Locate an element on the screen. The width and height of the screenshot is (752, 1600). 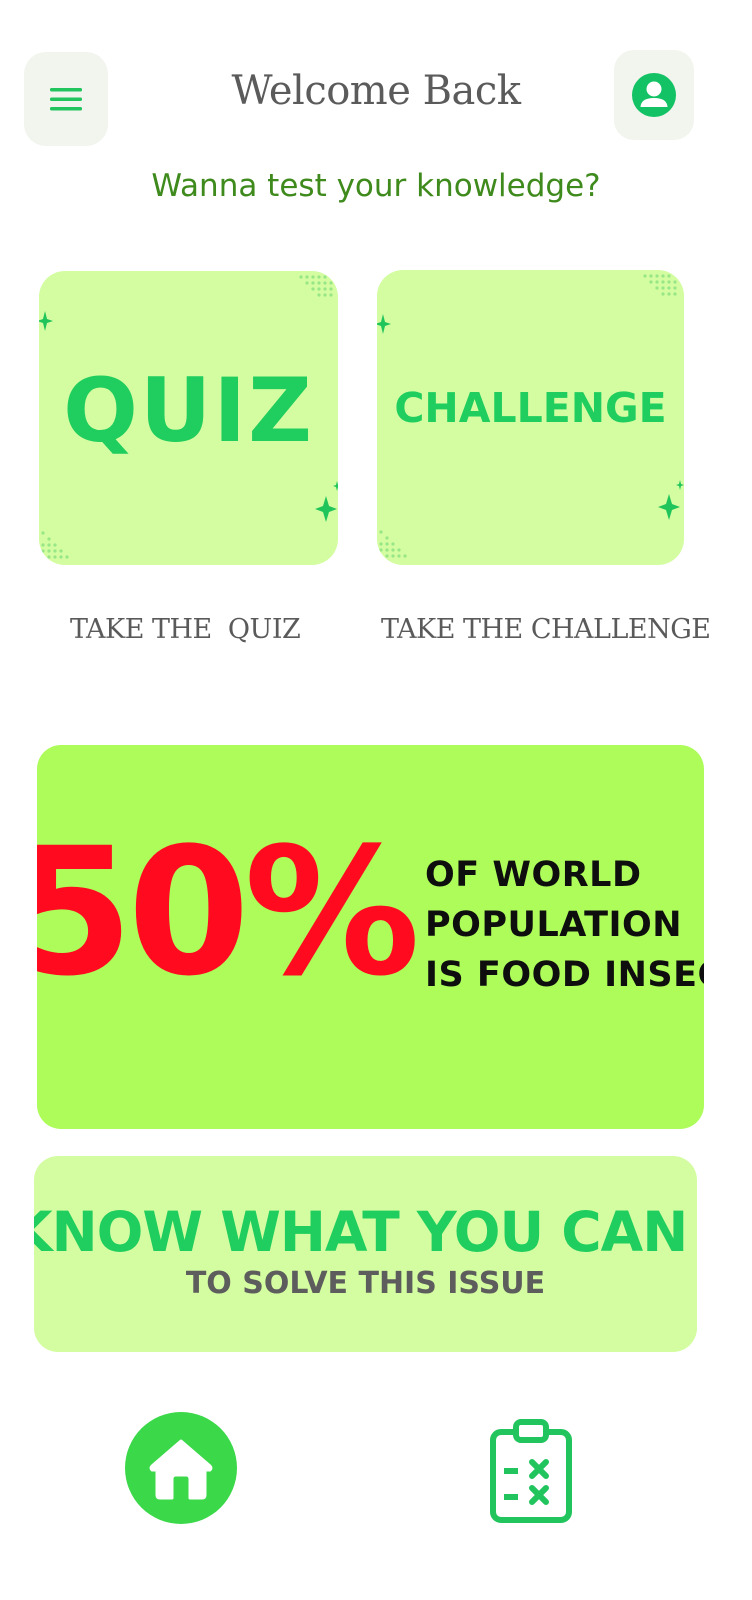
stat-line-2: POPULATION is located at coordinates (554, 925).